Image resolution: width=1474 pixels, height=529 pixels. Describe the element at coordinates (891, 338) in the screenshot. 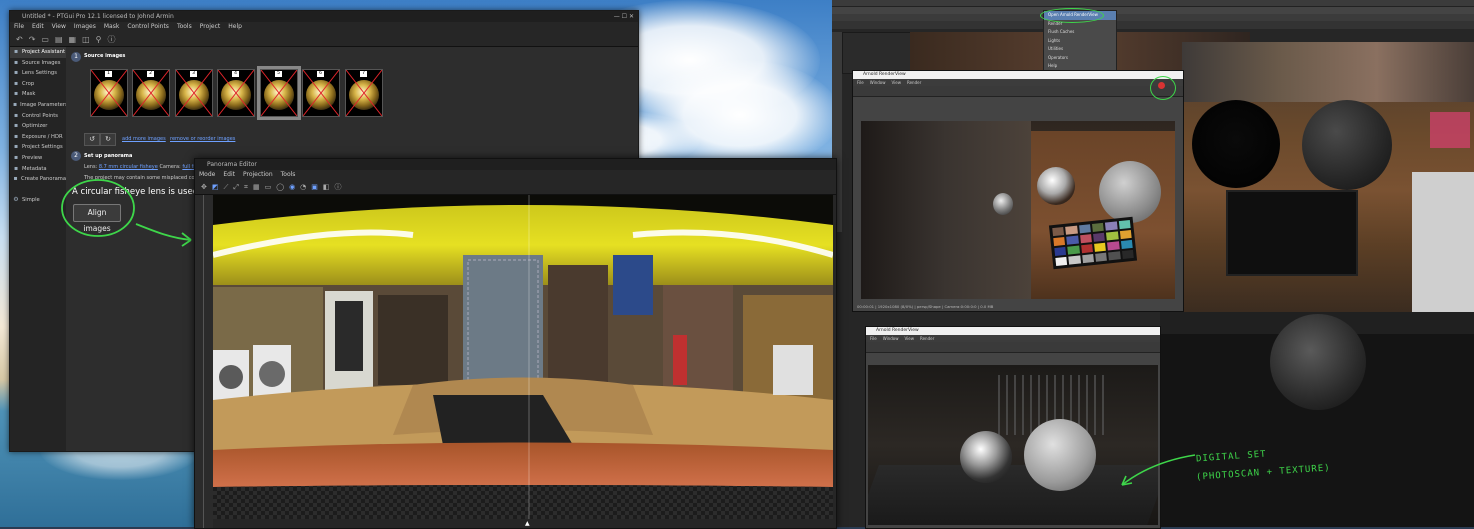

I see `render-view-2-menu-window: Window` at that location.